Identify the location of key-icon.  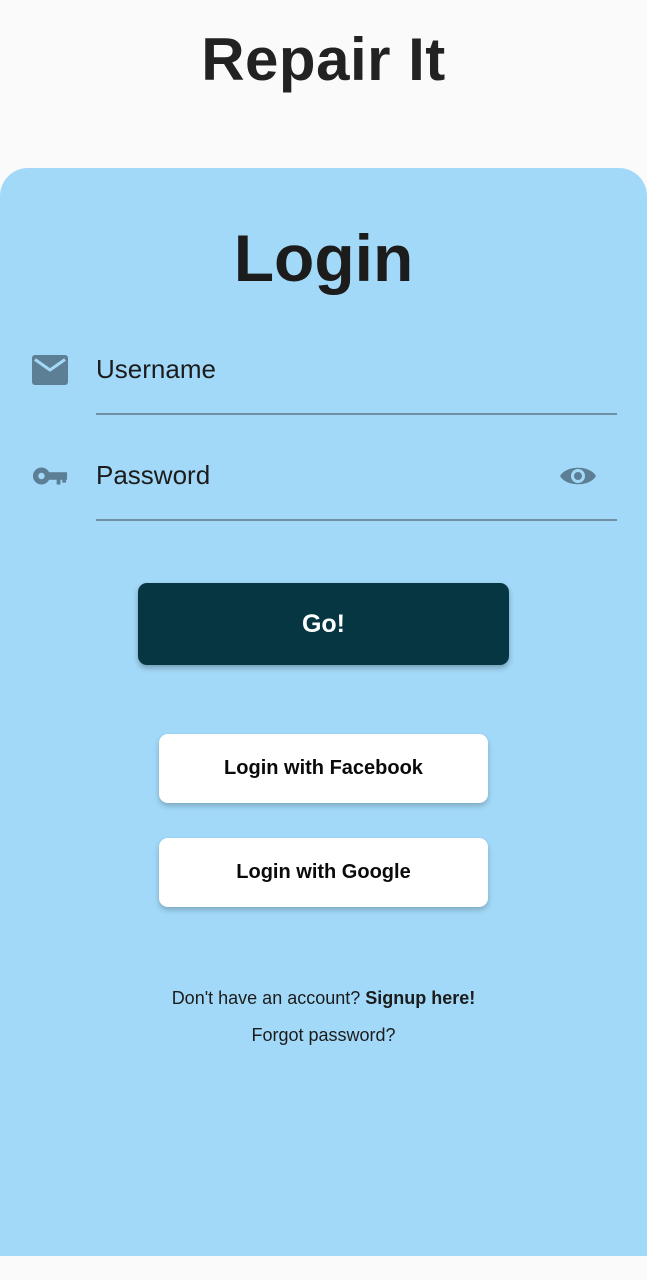
(50, 476).